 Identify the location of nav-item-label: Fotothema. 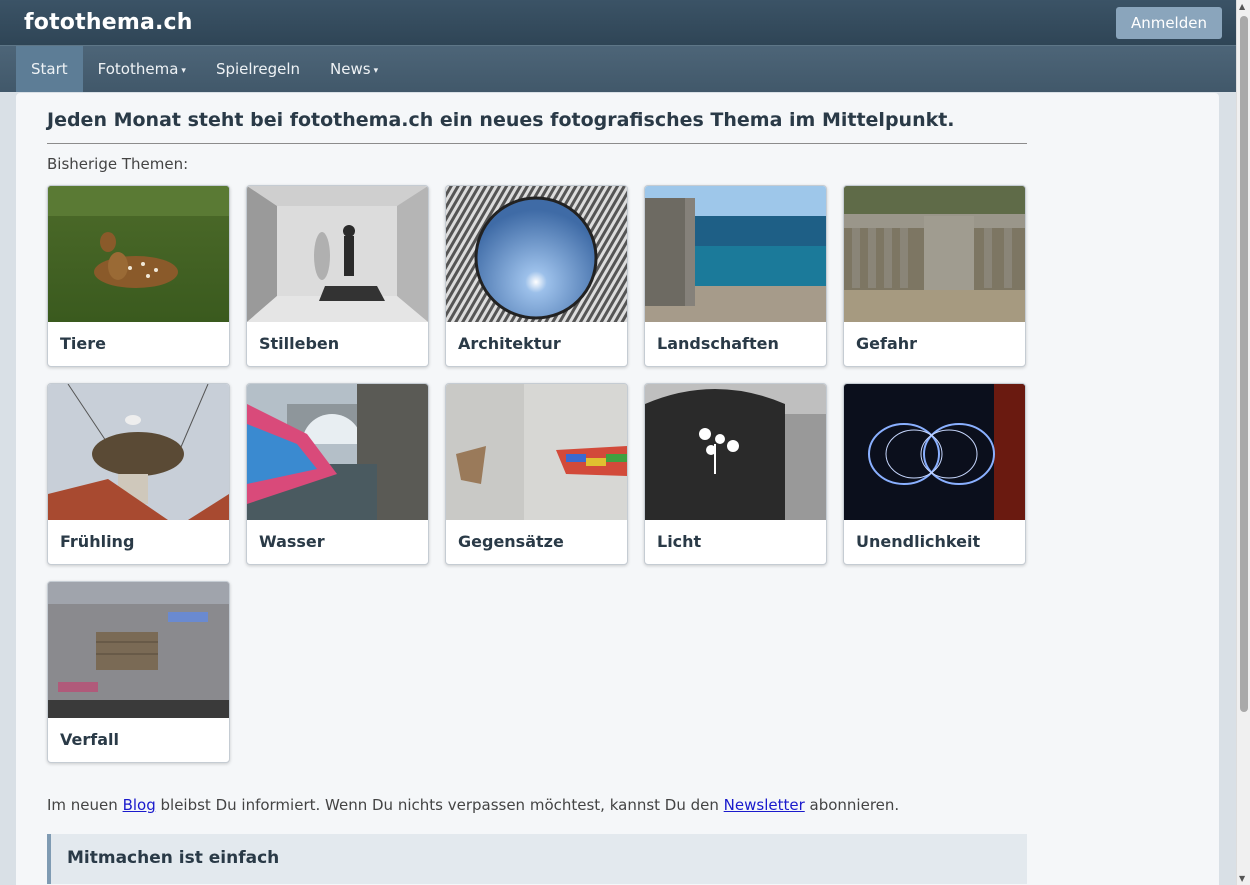
(138, 69).